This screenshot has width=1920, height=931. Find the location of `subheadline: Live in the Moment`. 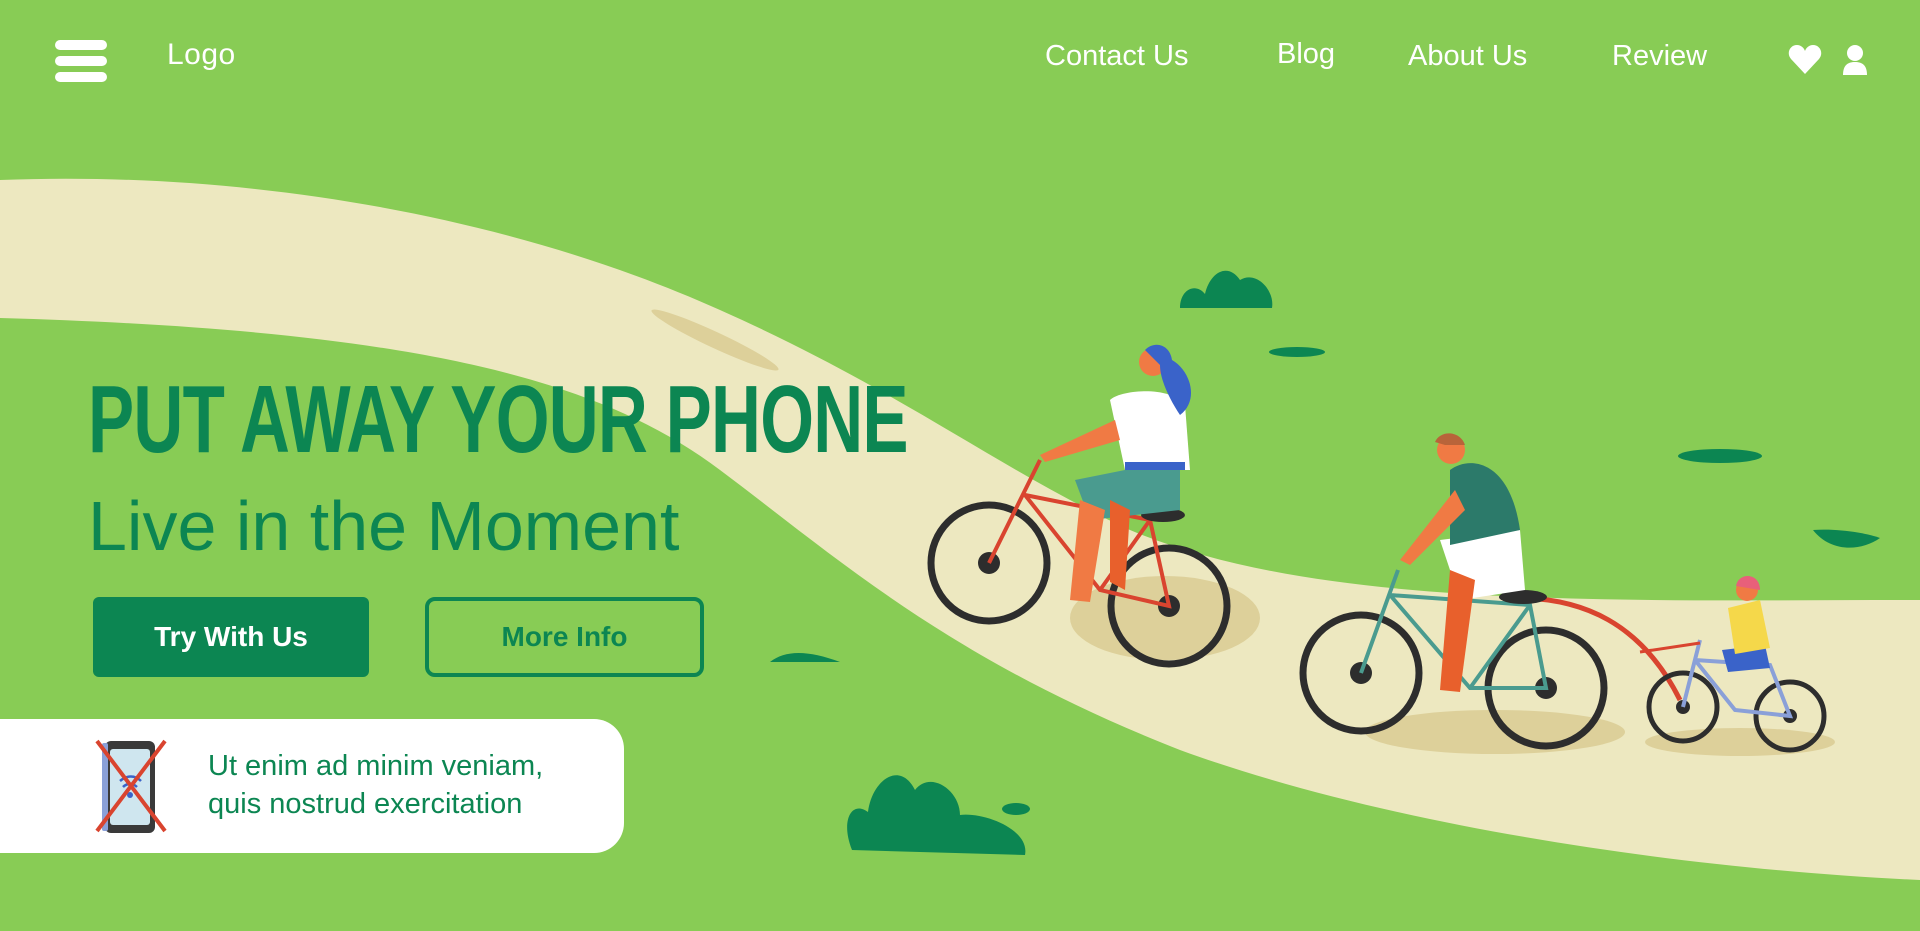

subheadline: Live in the Moment is located at coordinates (384, 526).